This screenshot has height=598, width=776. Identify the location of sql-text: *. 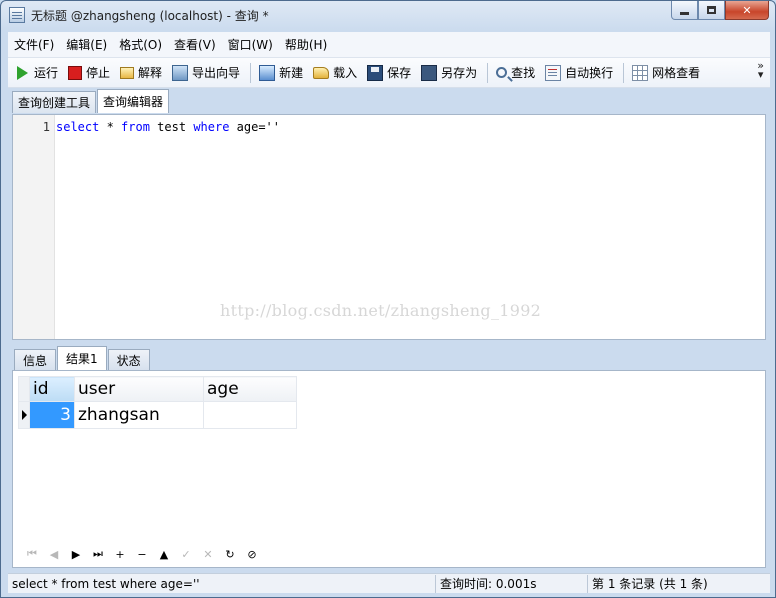
(110, 127).